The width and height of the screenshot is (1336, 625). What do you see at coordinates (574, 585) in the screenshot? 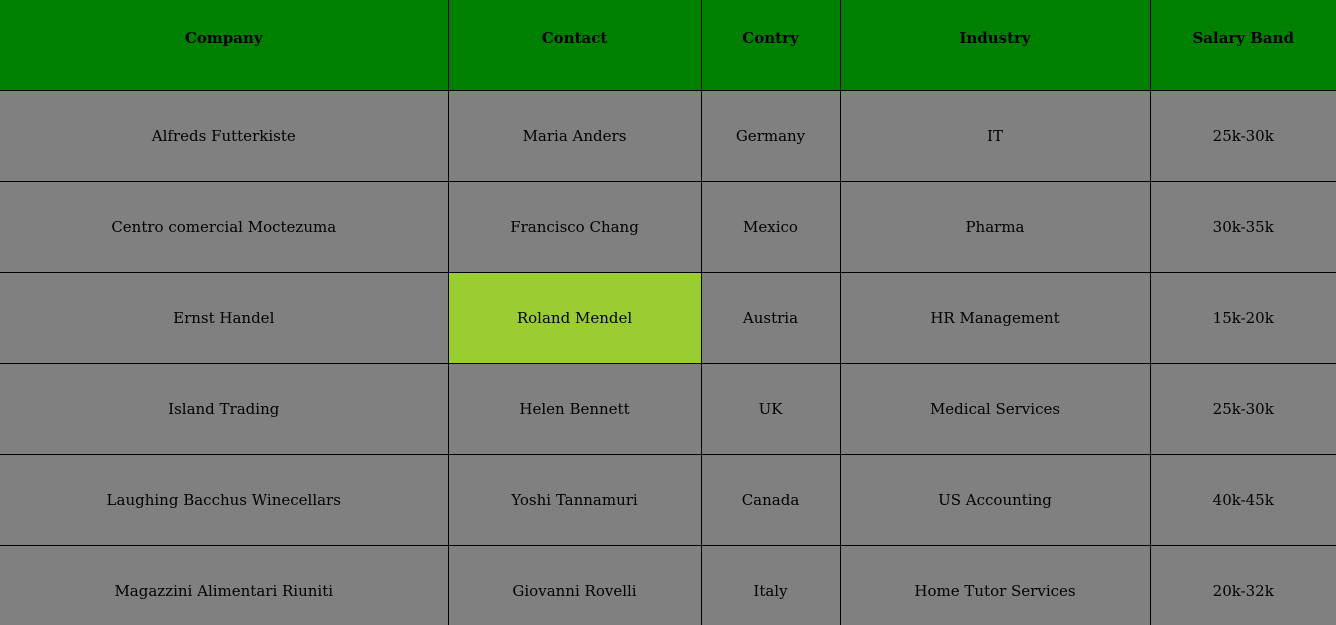
I see `cell-contact: Giovanni Rovelli` at bounding box center [574, 585].